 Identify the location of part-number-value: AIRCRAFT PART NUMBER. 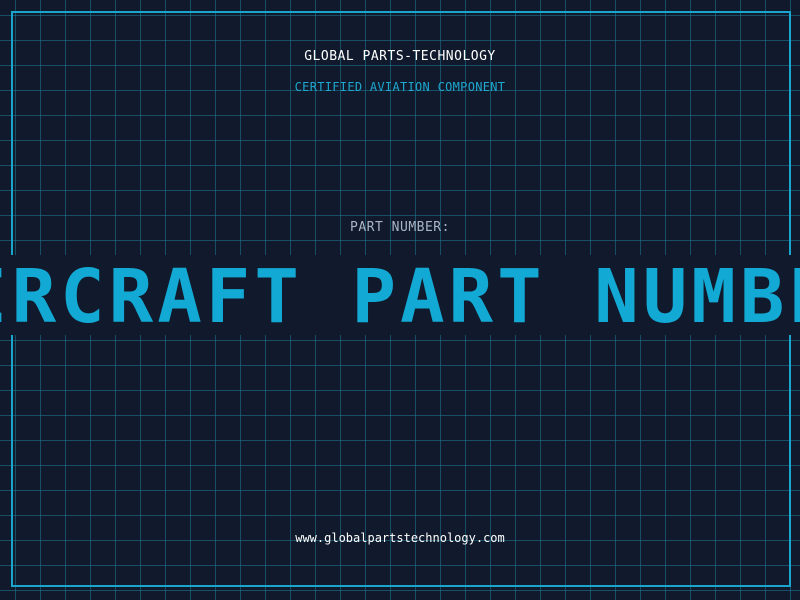
(400, 295).